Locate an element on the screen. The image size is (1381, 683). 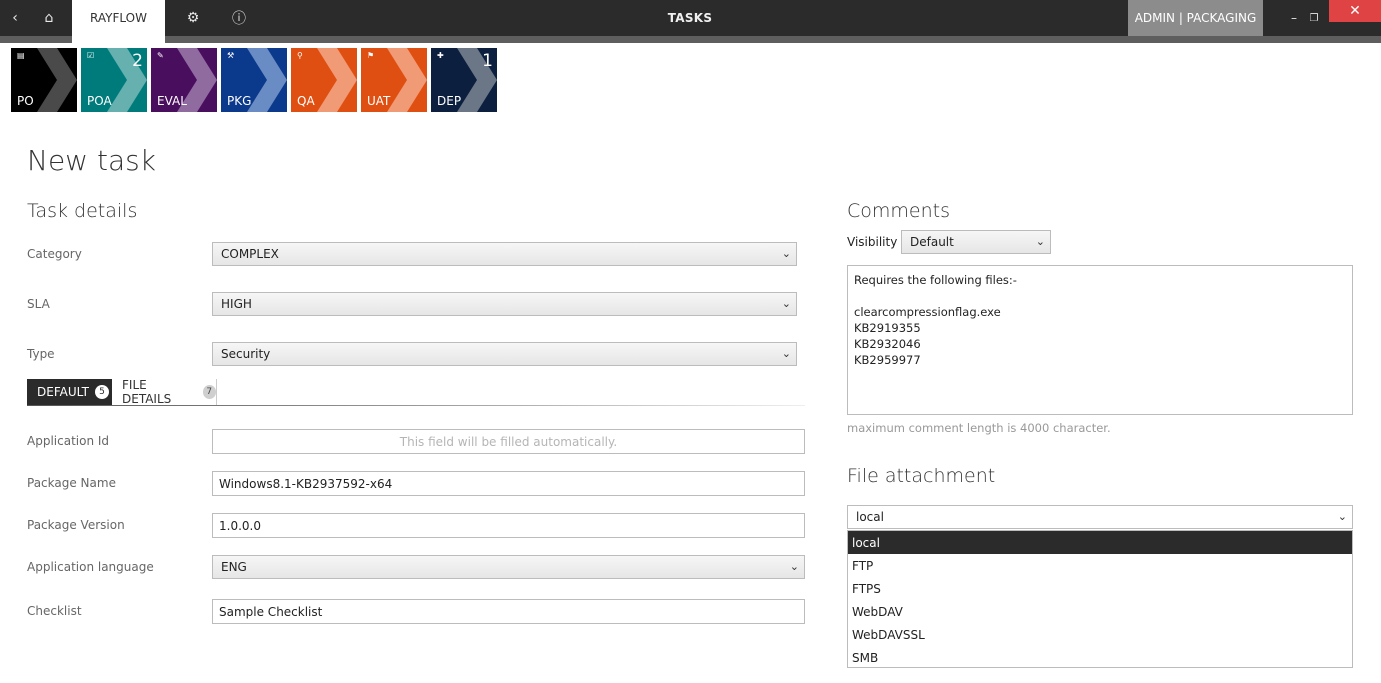
phase-tile-poa: ☑ 2 POA is located at coordinates (114, 80).